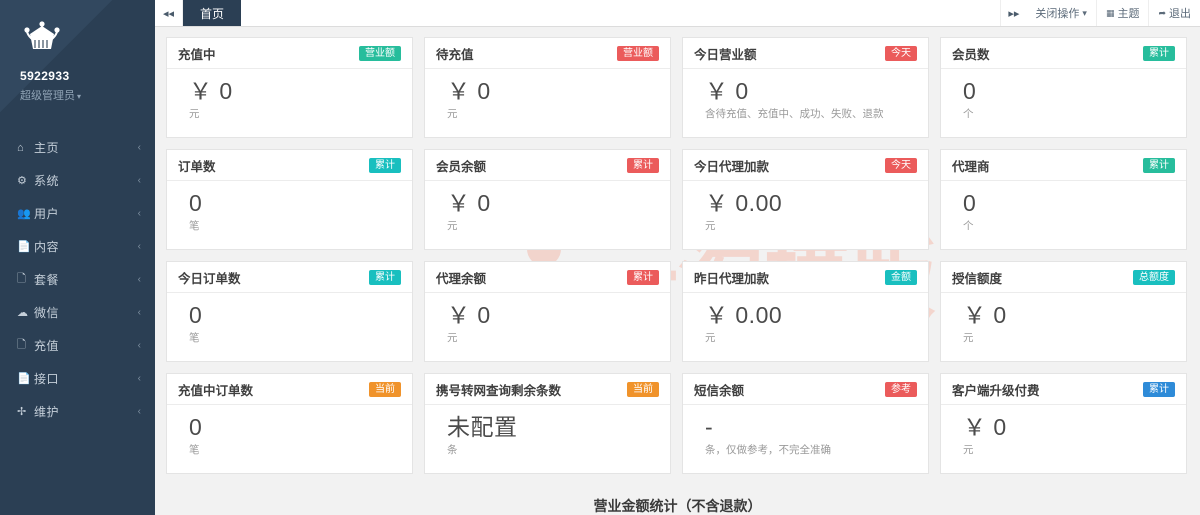 This screenshot has width=1200, height=515. What do you see at coordinates (805, 53) in the screenshot?
I see `card-header: 今日营业额 今天` at bounding box center [805, 53].